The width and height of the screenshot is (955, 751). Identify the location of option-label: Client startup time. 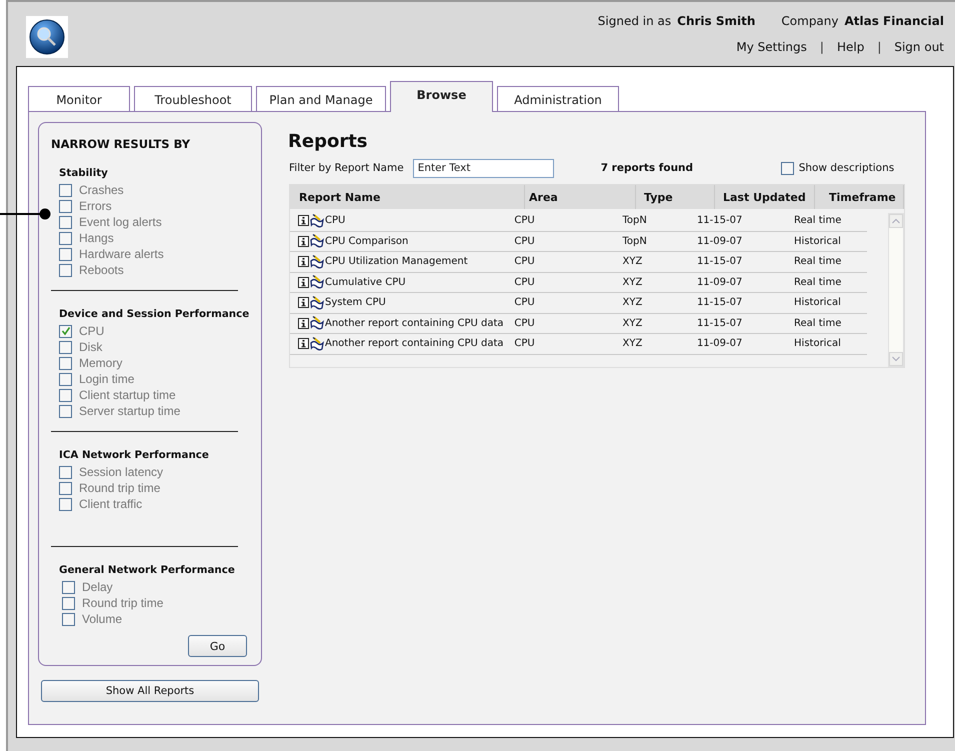
(127, 395).